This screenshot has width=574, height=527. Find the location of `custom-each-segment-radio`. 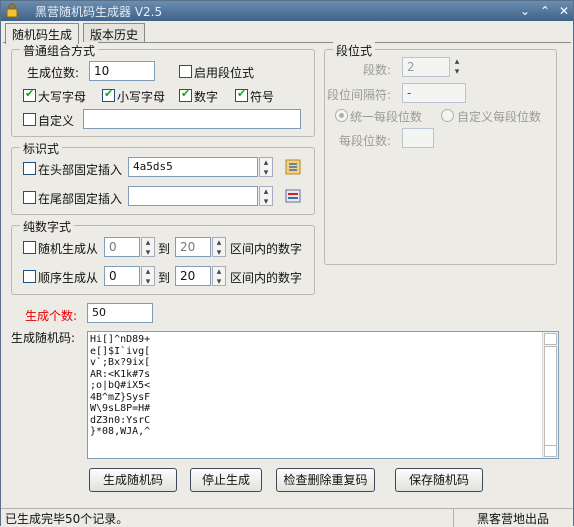

custom-each-segment-radio is located at coordinates (447, 115).